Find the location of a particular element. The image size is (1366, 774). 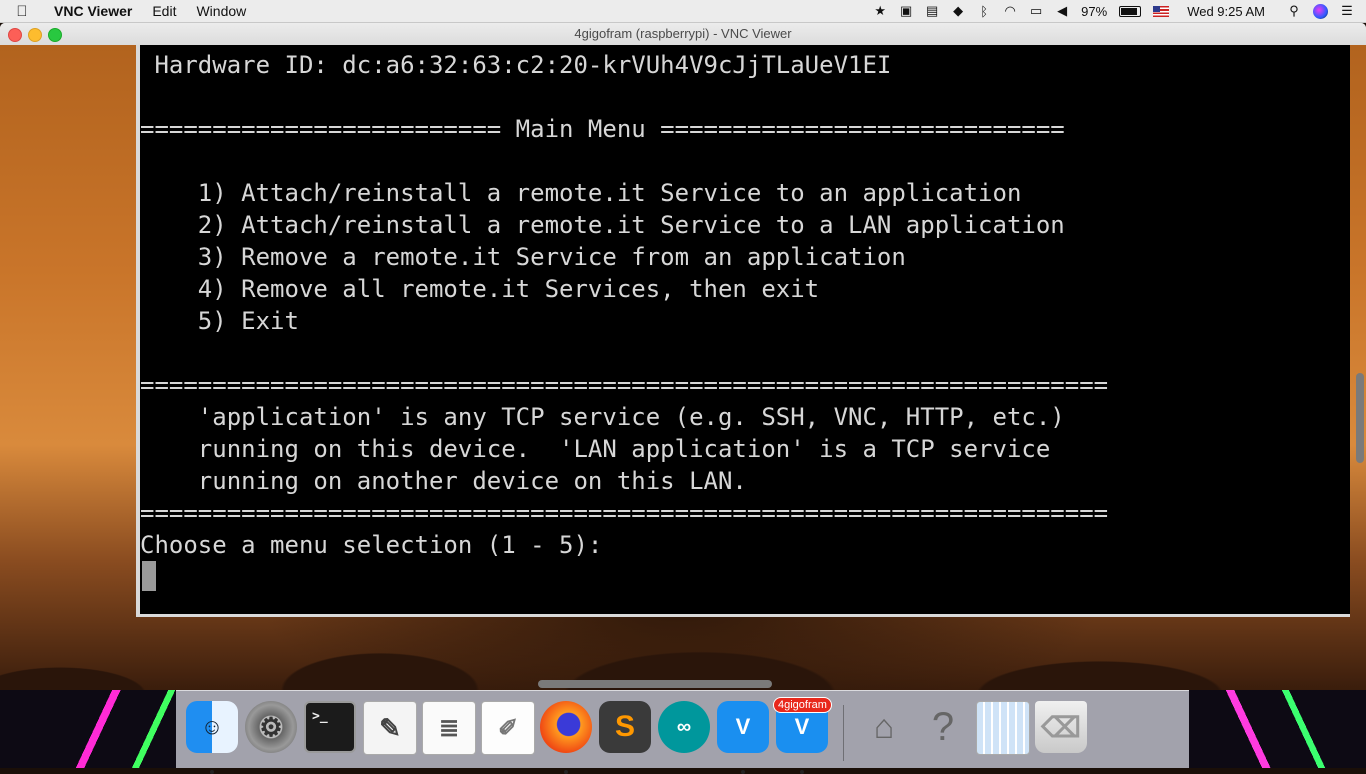

dock: ☺ ⚙ >_ ✎ ≣ ✐ S ∞ V V 4gigofram ⌂ ? ⌫ is located at coordinates (682, 732).